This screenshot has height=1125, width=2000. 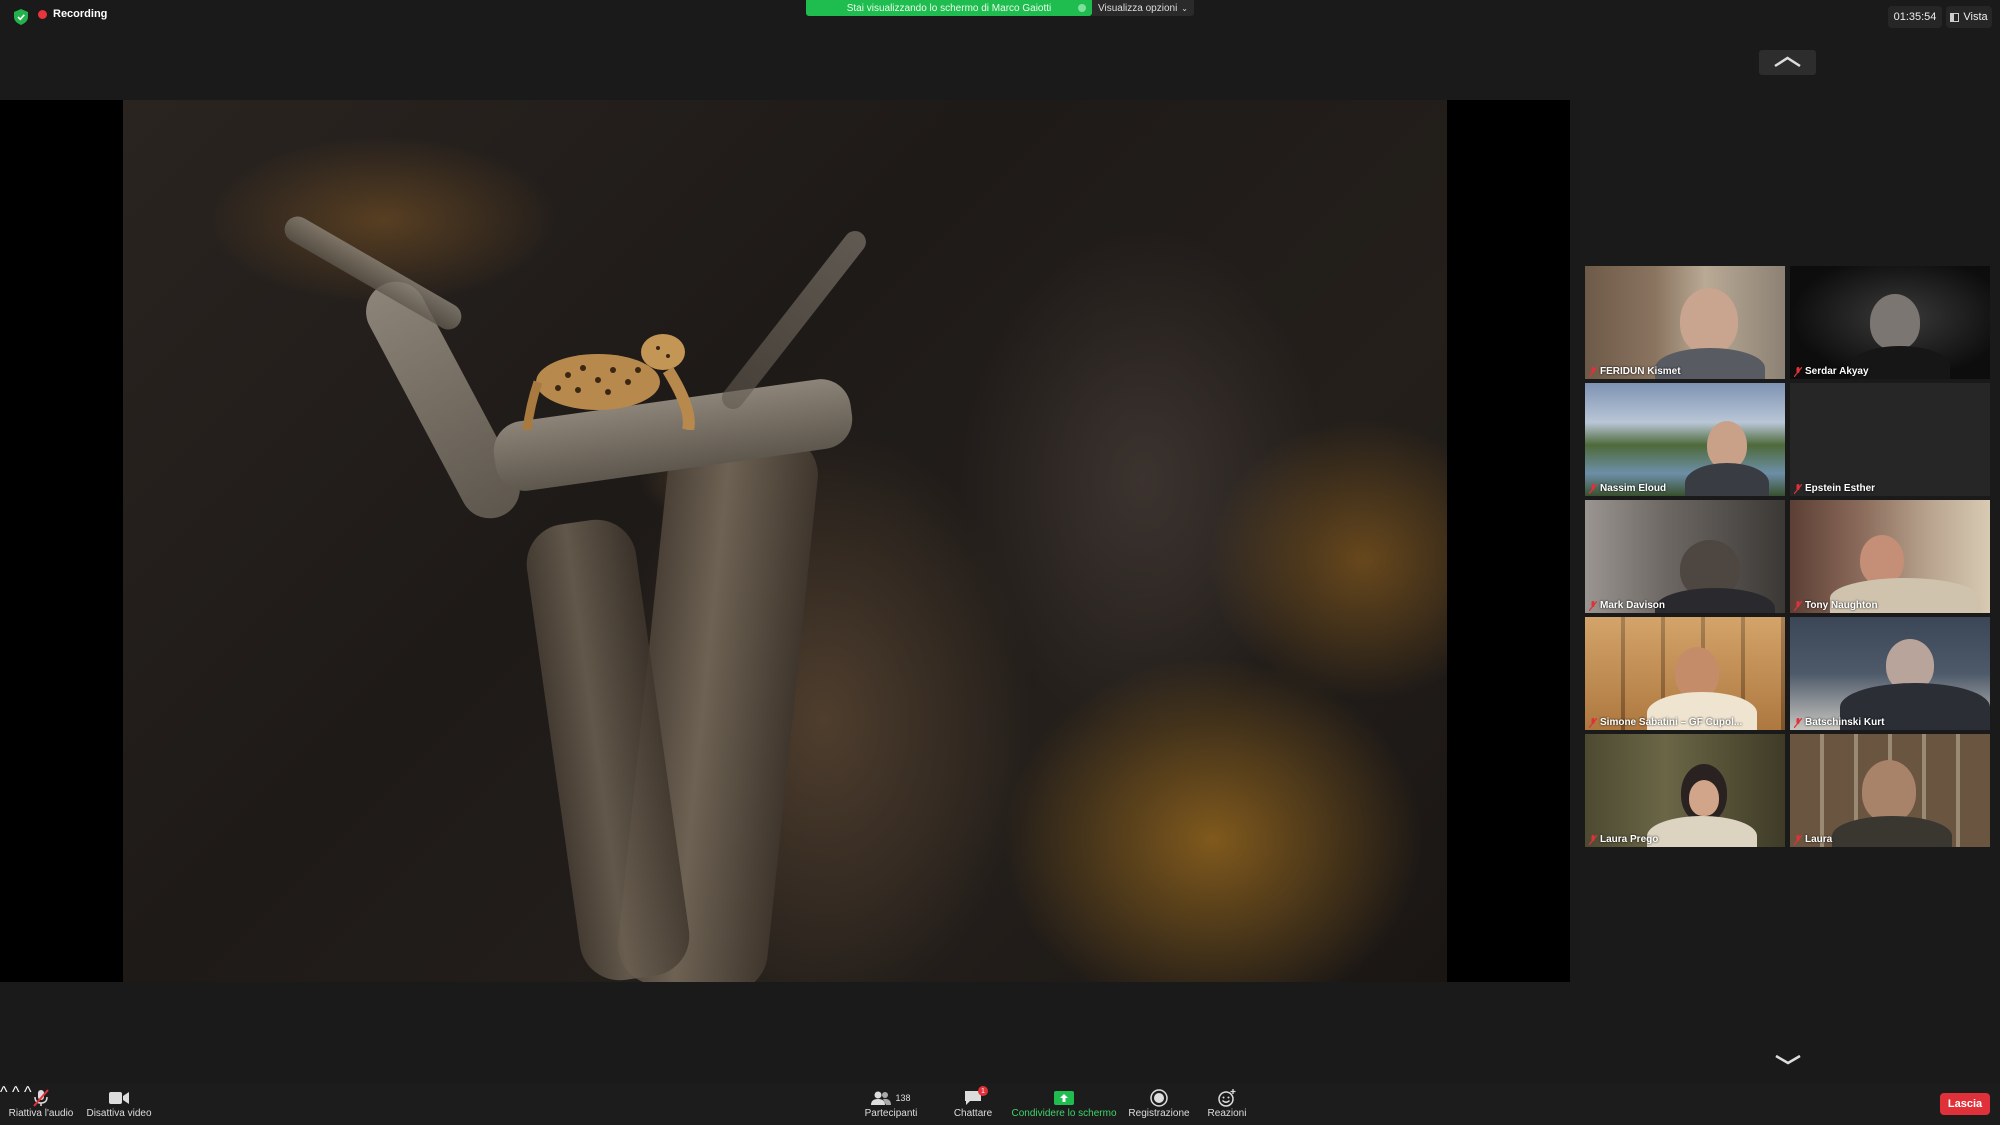 I want to click on record-button: Registrazione, so click(x=1159, y=1103).